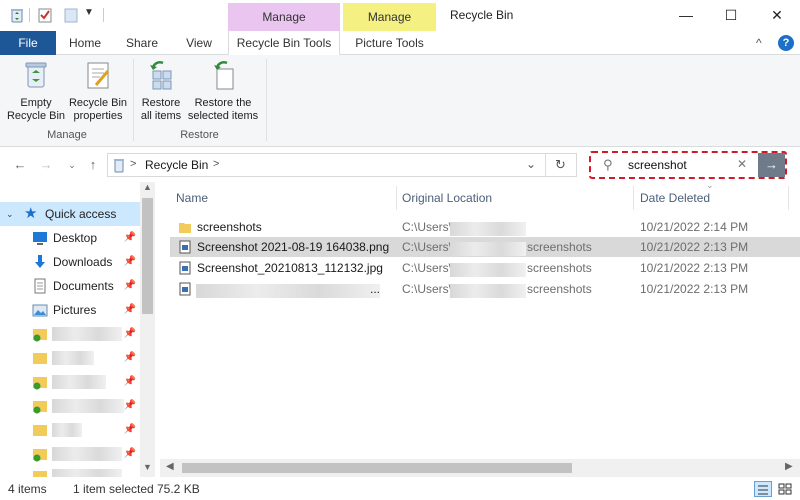 The image size is (800, 500). Describe the element at coordinates (142, 43) in the screenshot. I see `tab-share: Share` at that location.